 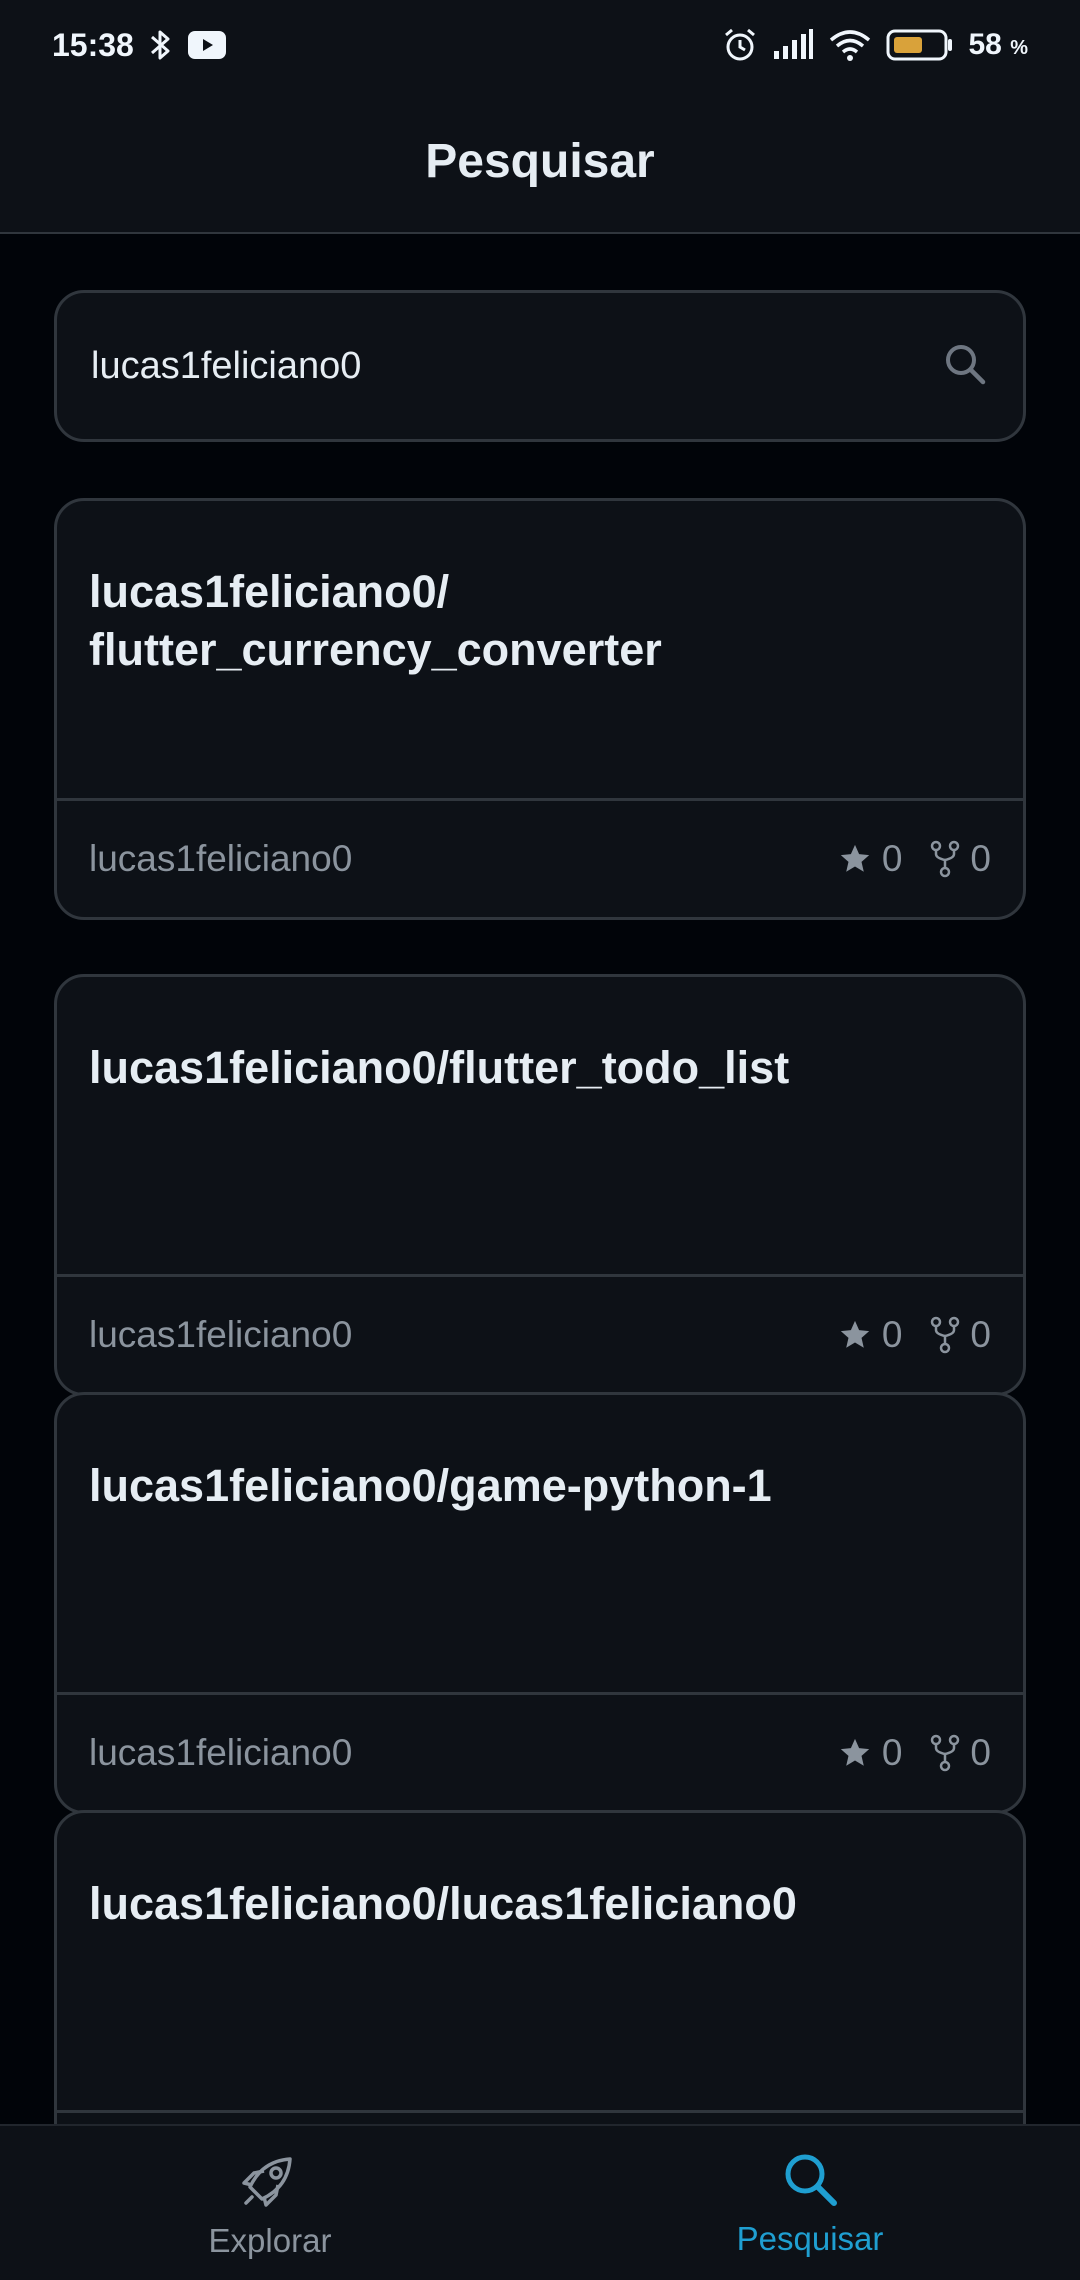 I want to click on nav-pesquisar: Pesquisar, so click(x=810, y=2203).